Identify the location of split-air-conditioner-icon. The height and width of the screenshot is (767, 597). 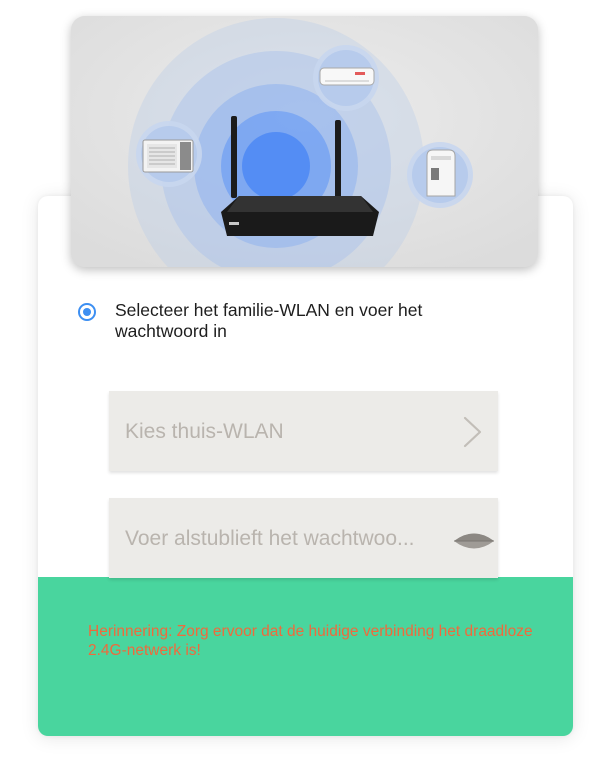
(346, 78).